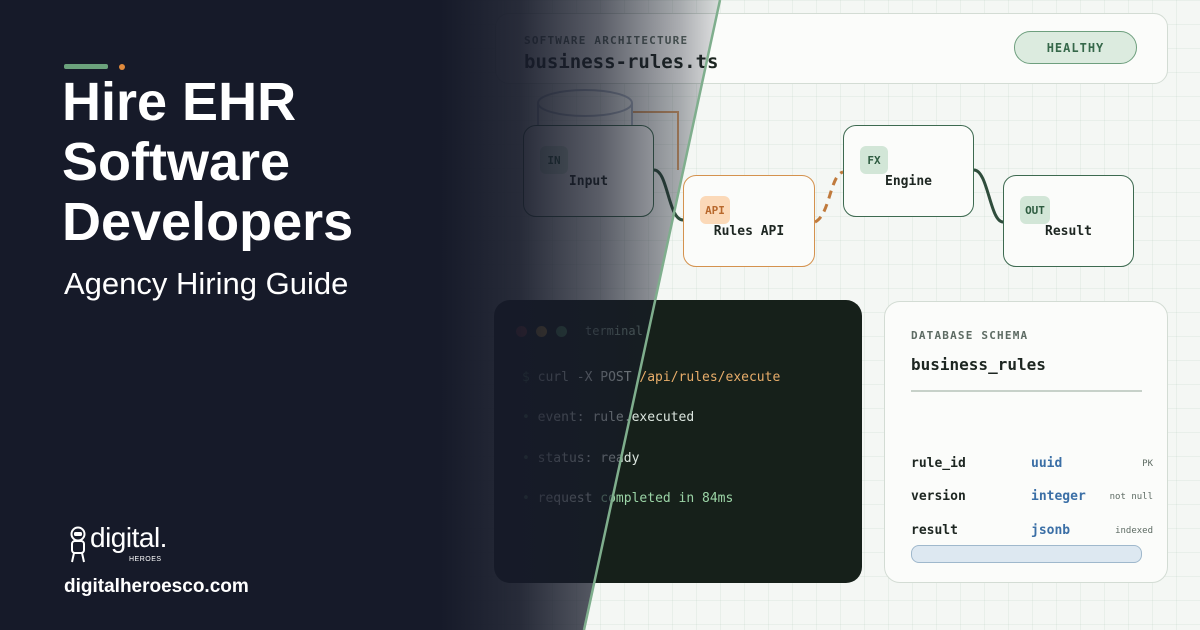  Describe the element at coordinates (1147, 464) in the screenshot. I see `column-flag: PK` at that location.